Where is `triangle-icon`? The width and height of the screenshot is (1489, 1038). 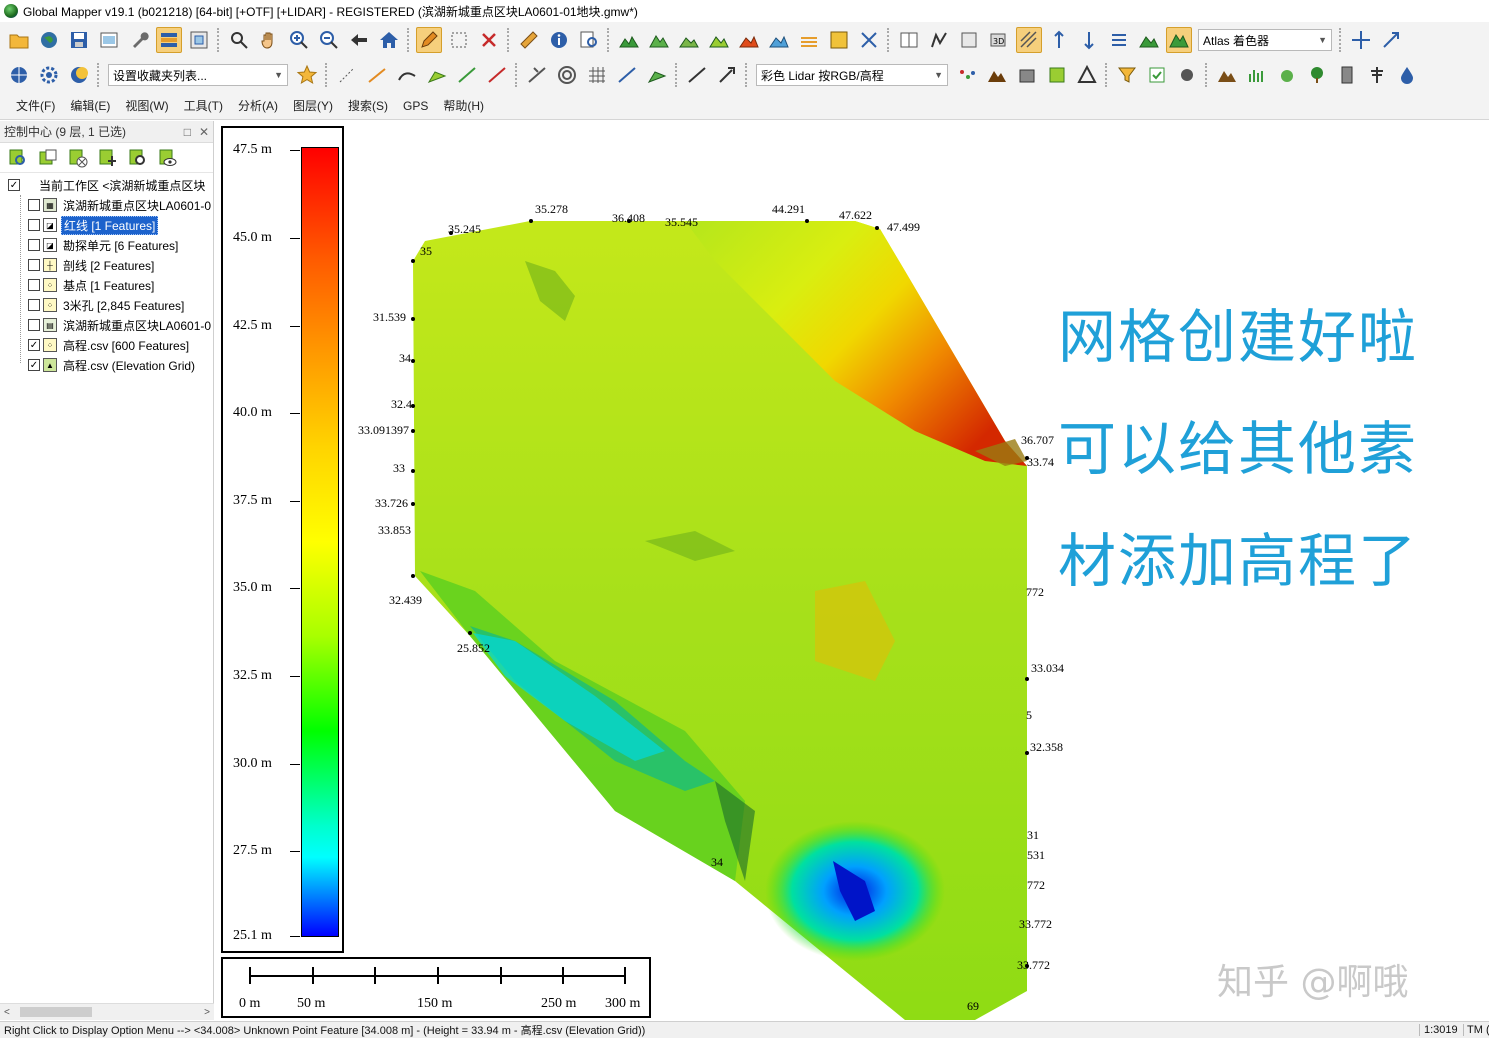
triangle-icon is located at coordinates (1087, 75).